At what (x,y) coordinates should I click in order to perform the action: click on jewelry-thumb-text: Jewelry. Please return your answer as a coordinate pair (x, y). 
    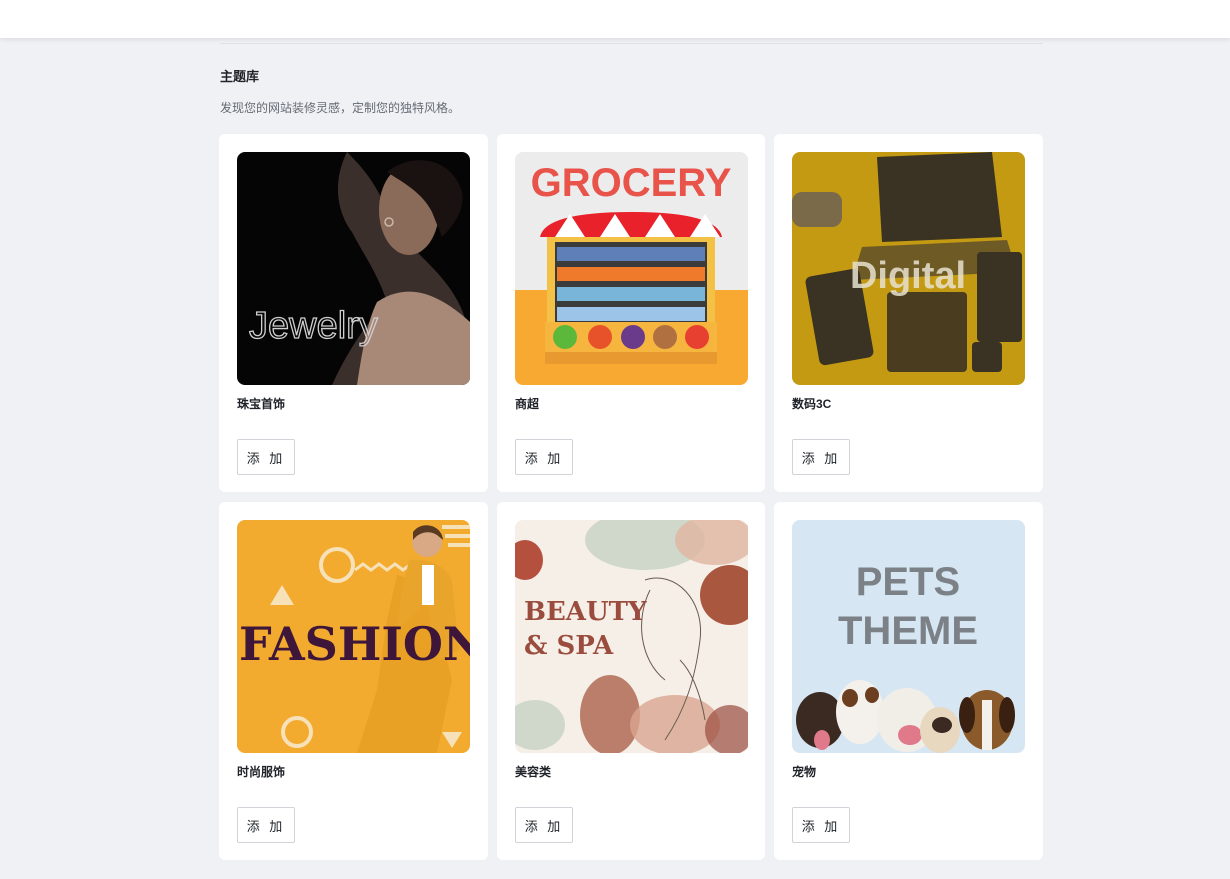
    Looking at the image, I should click on (313, 326).